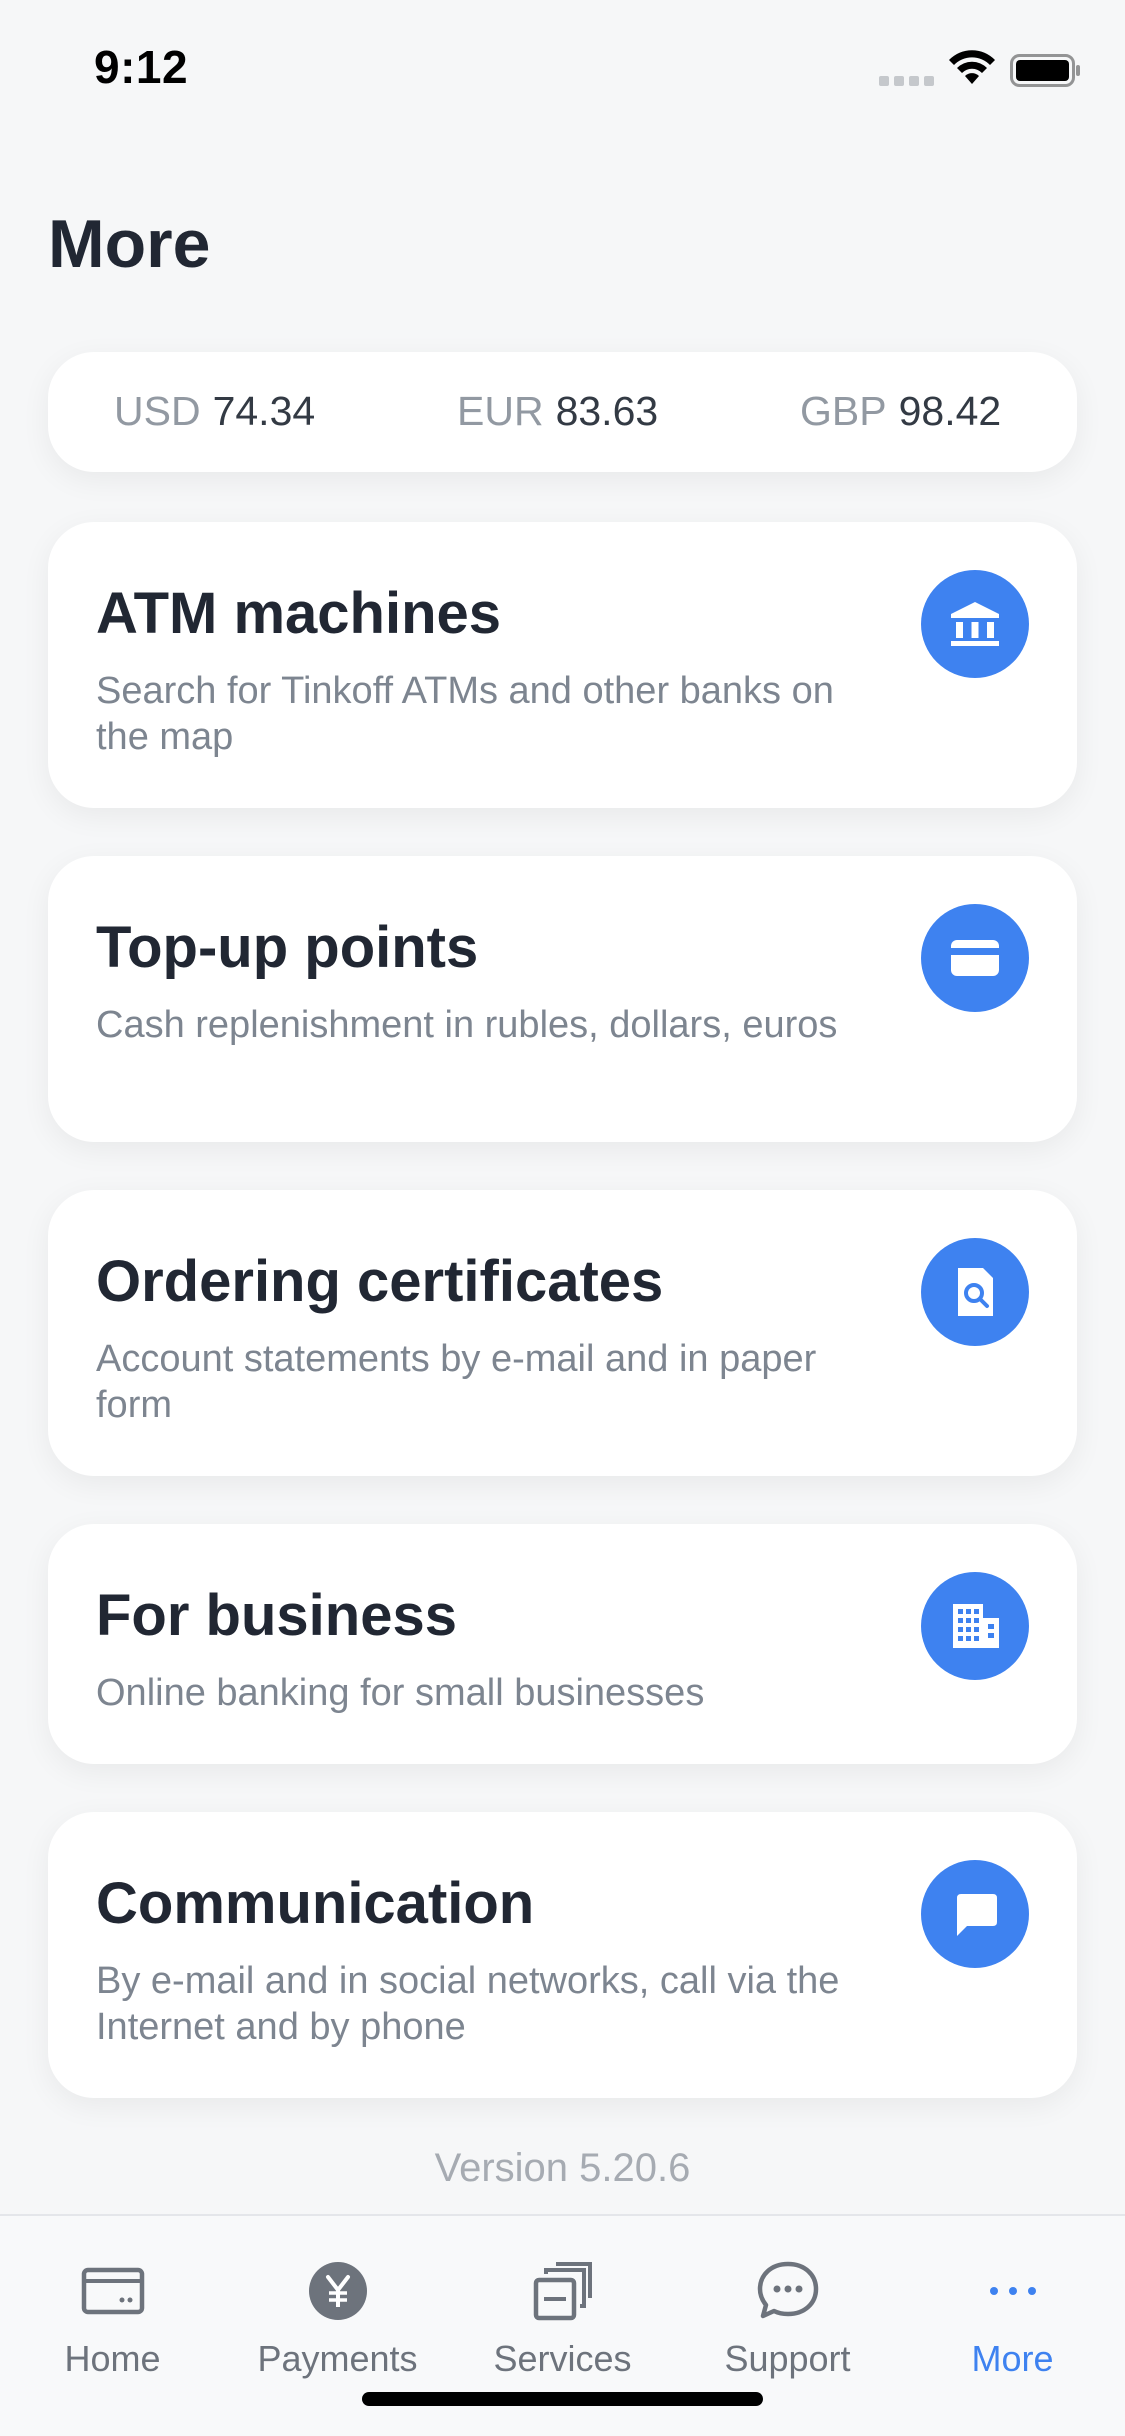  I want to click on rate-eur: EUR 83.63, so click(557, 411).